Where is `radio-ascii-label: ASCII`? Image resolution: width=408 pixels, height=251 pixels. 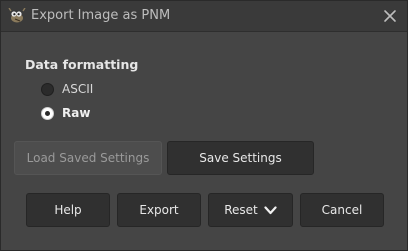
radio-ascii-label: ASCII is located at coordinates (78, 89).